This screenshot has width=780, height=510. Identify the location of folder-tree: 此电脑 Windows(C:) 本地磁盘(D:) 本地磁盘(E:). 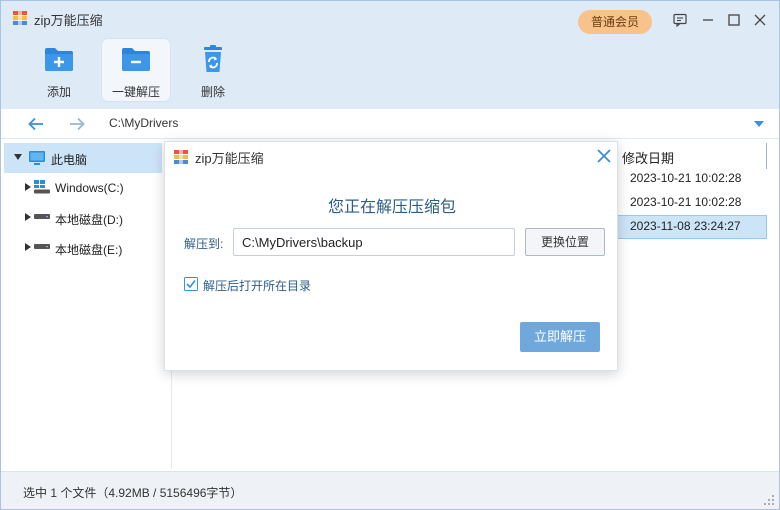
(88, 305).